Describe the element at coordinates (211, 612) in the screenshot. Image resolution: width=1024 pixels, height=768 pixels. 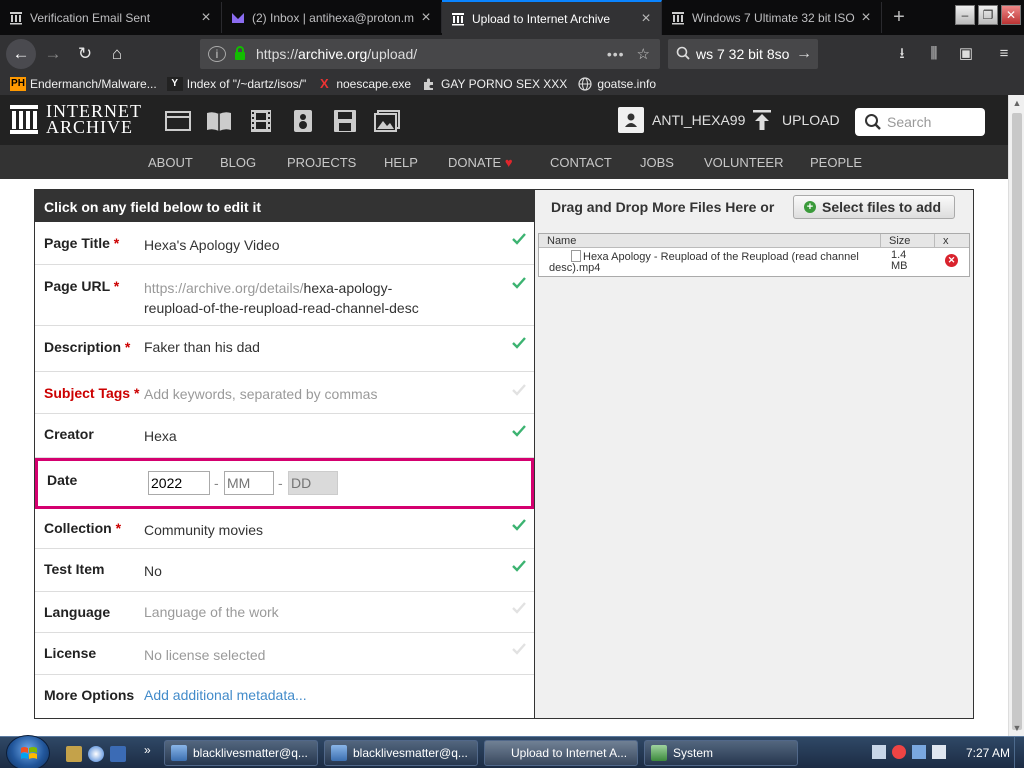
I see `language-placeholder: Language of the work` at that location.